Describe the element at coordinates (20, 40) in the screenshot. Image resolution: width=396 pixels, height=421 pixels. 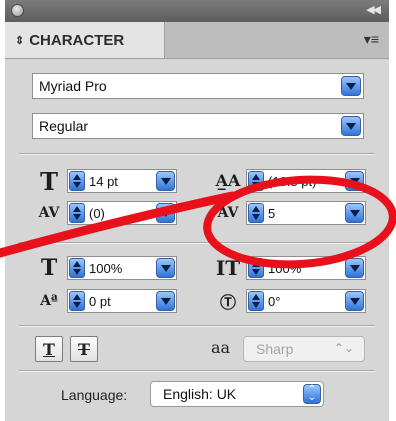
I see `double-arrow-icon: ⇕` at that location.